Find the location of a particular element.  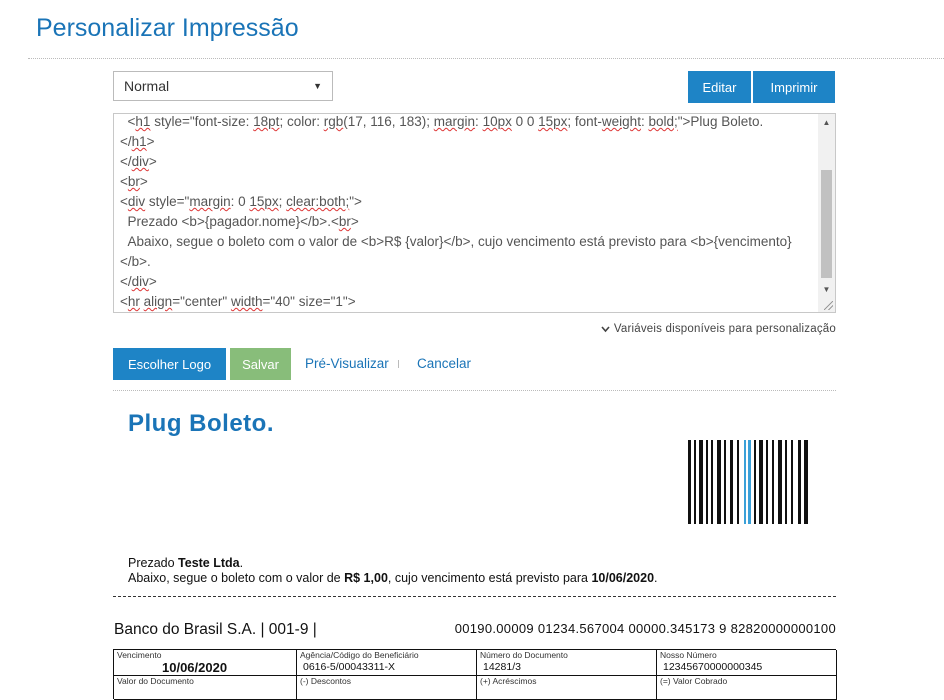

slip-cell-doc-number: Número do Documento 14281/3 is located at coordinates (567, 663).